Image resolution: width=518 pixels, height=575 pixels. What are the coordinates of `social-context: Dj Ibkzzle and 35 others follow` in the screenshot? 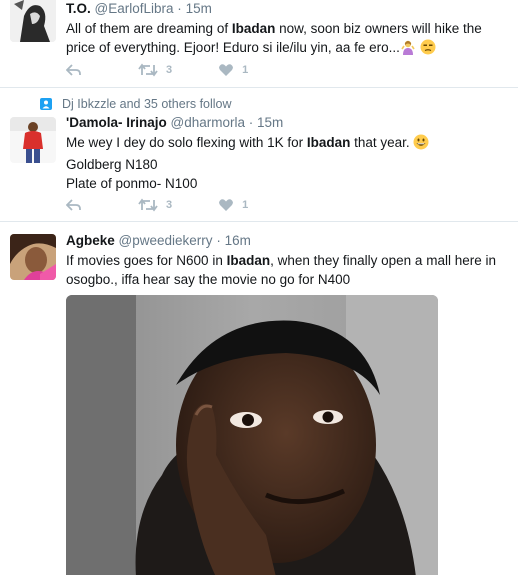 It's located at (136, 104).